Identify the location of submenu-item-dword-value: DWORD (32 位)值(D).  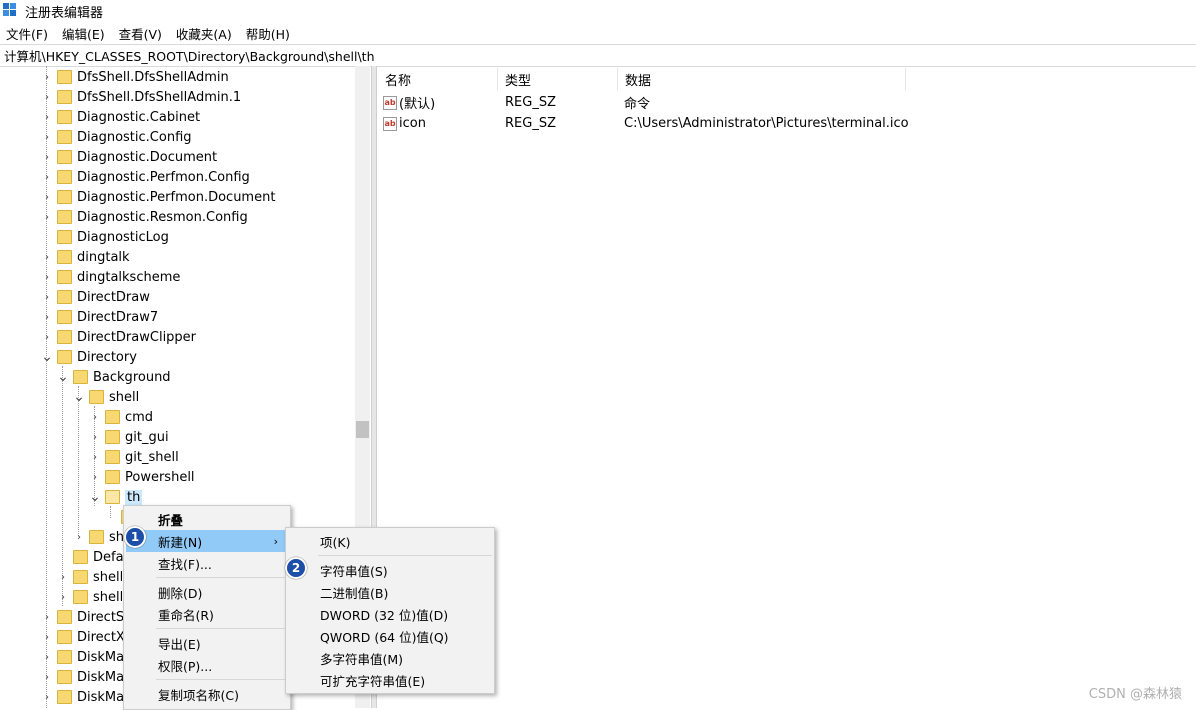
(390, 614).